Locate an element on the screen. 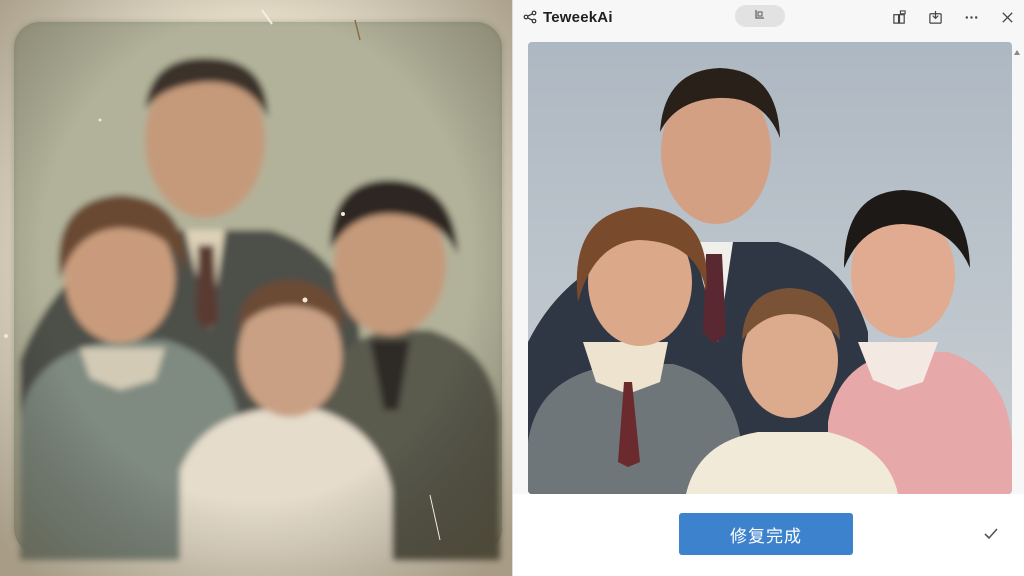  title-bar: TeweekAi is located at coordinates (768, 17).